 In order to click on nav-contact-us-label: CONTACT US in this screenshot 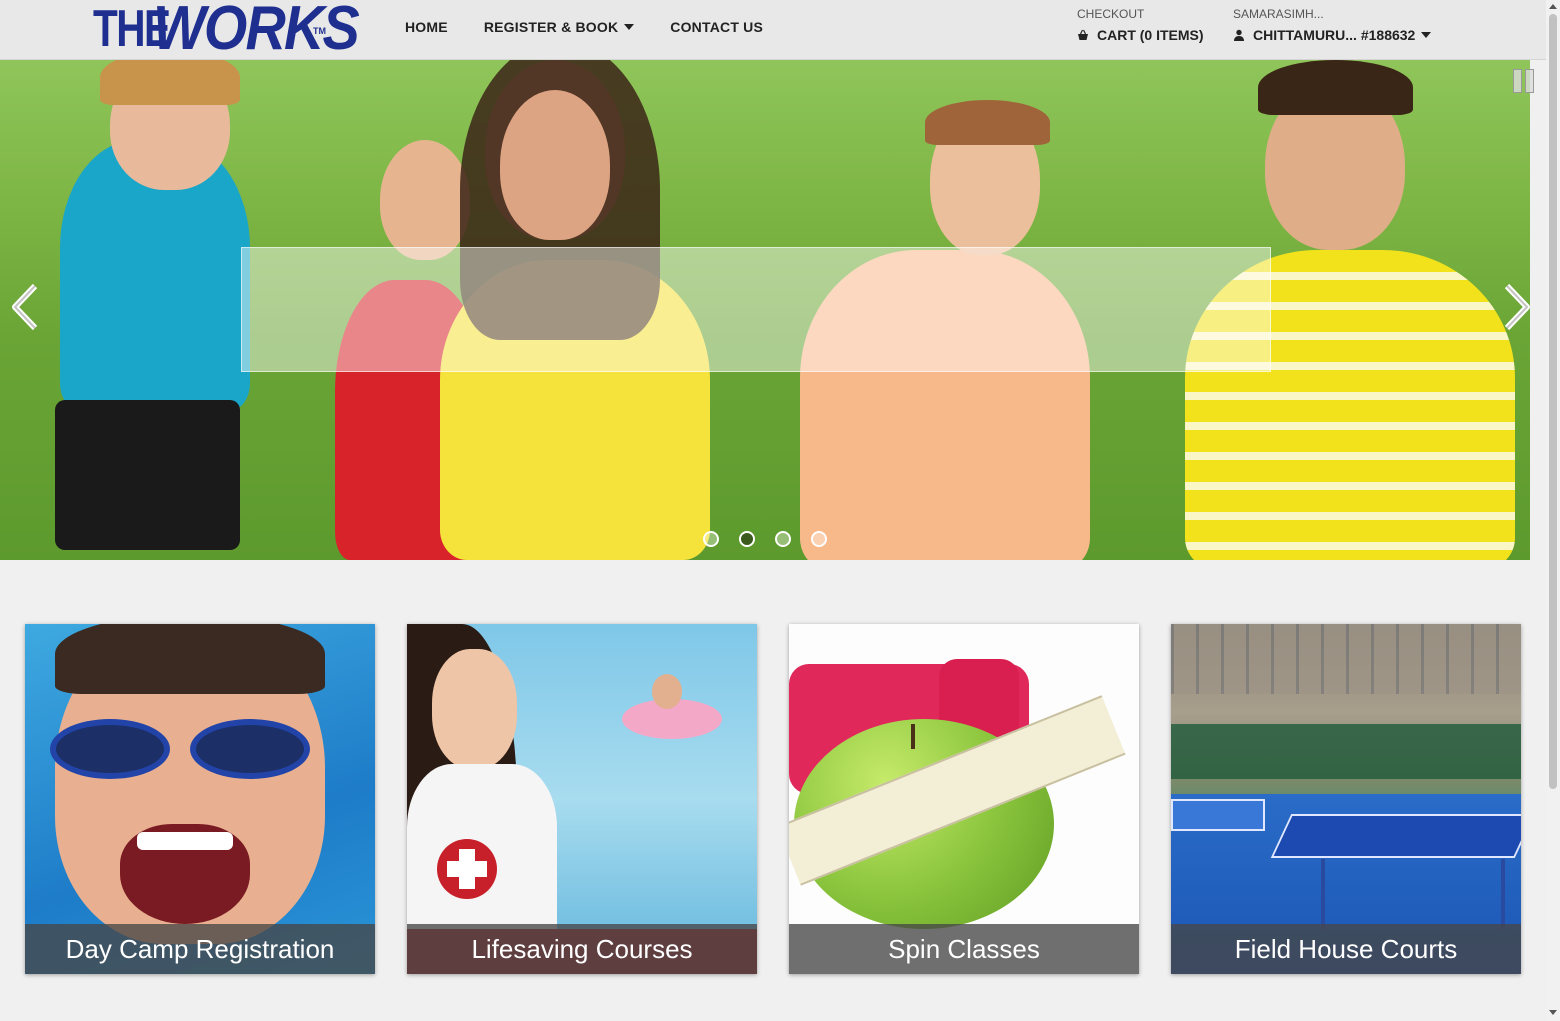, I will do `click(717, 27)`.